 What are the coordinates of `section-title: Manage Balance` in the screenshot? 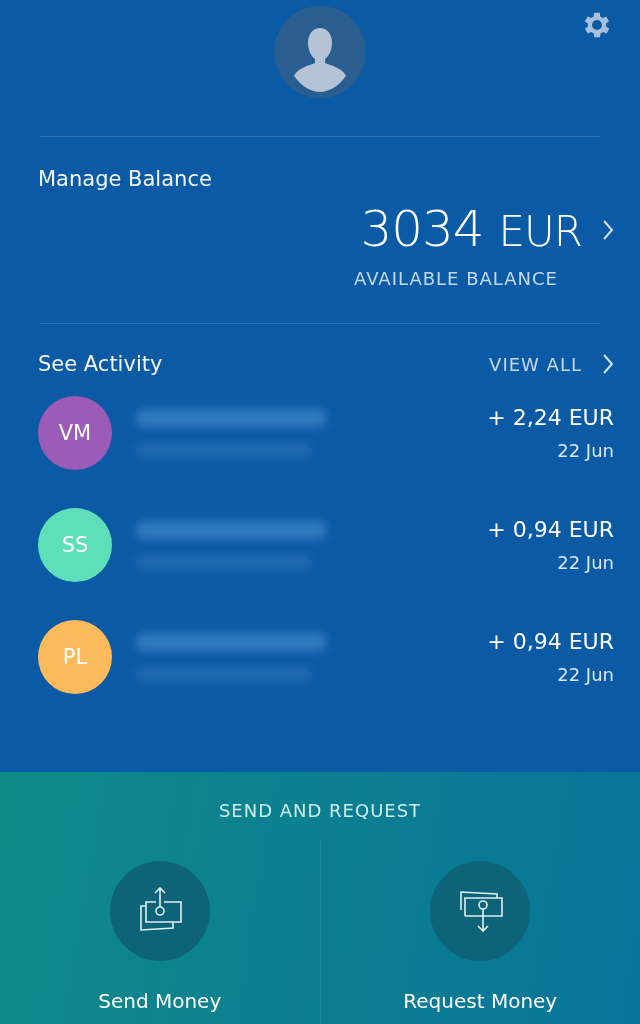 It's located at (125, 179).